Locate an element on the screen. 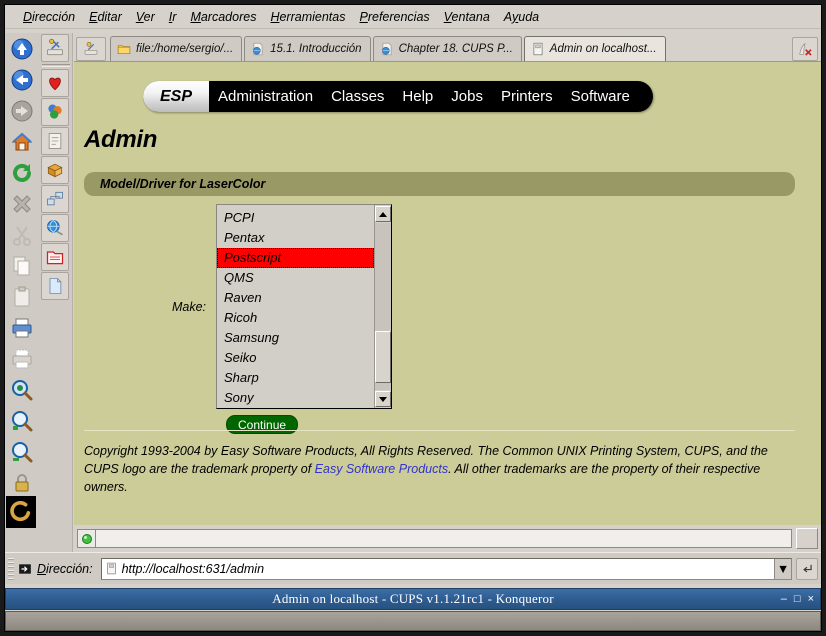 This screenshot has height=636, width=826. list-item: PCPI is located at coordinates (295, 218).